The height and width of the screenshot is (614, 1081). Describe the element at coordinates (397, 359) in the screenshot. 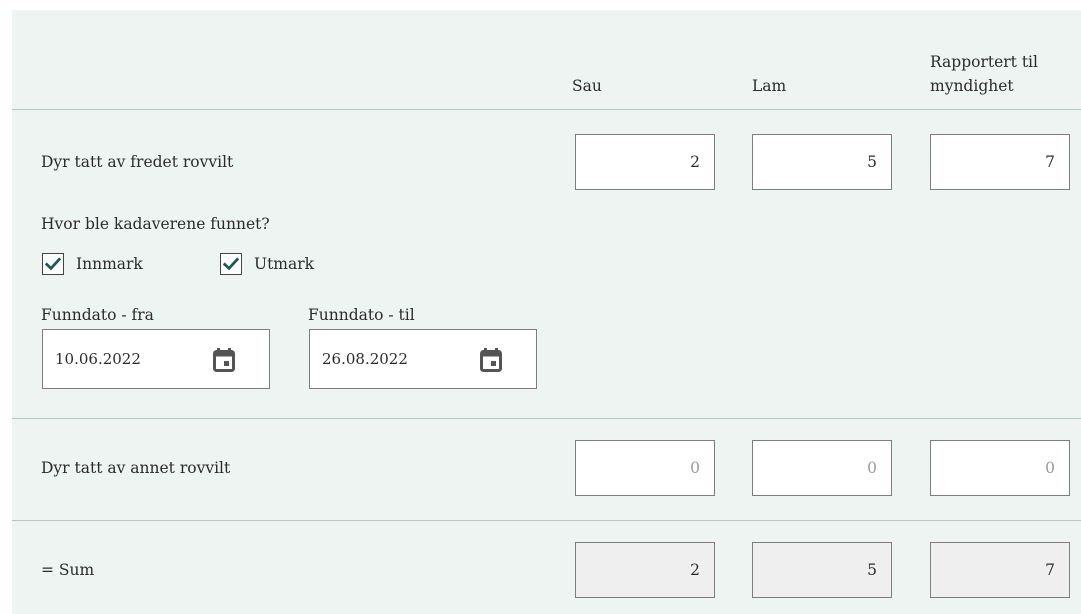

I see `date-to-input` at that location.